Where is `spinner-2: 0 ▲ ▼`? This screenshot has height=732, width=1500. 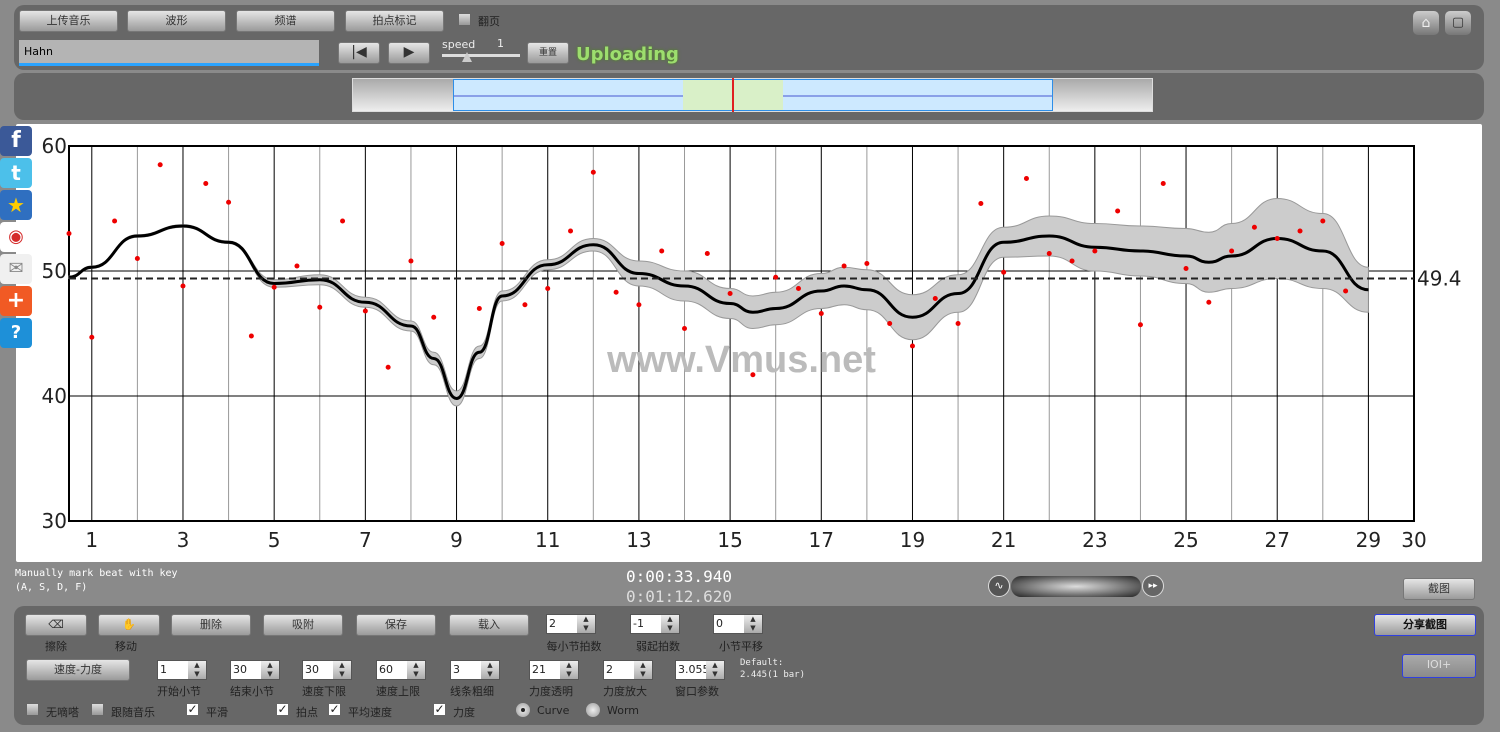 spinner-2: 0 ▲ ▼ is located at coordinates (738, 624).